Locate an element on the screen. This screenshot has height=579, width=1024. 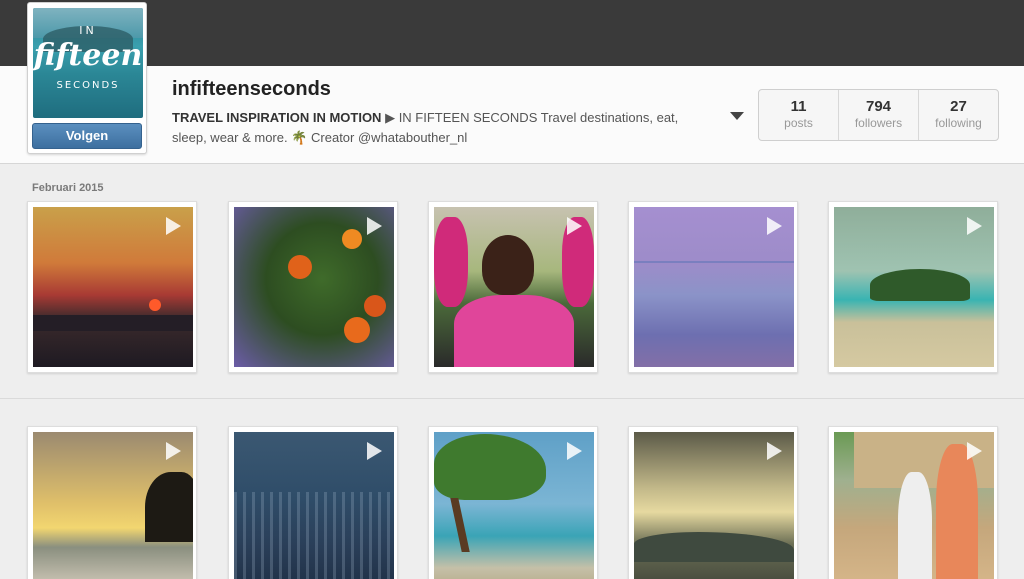
arrow-icon: ▶ is located at coordinates (390, 117).